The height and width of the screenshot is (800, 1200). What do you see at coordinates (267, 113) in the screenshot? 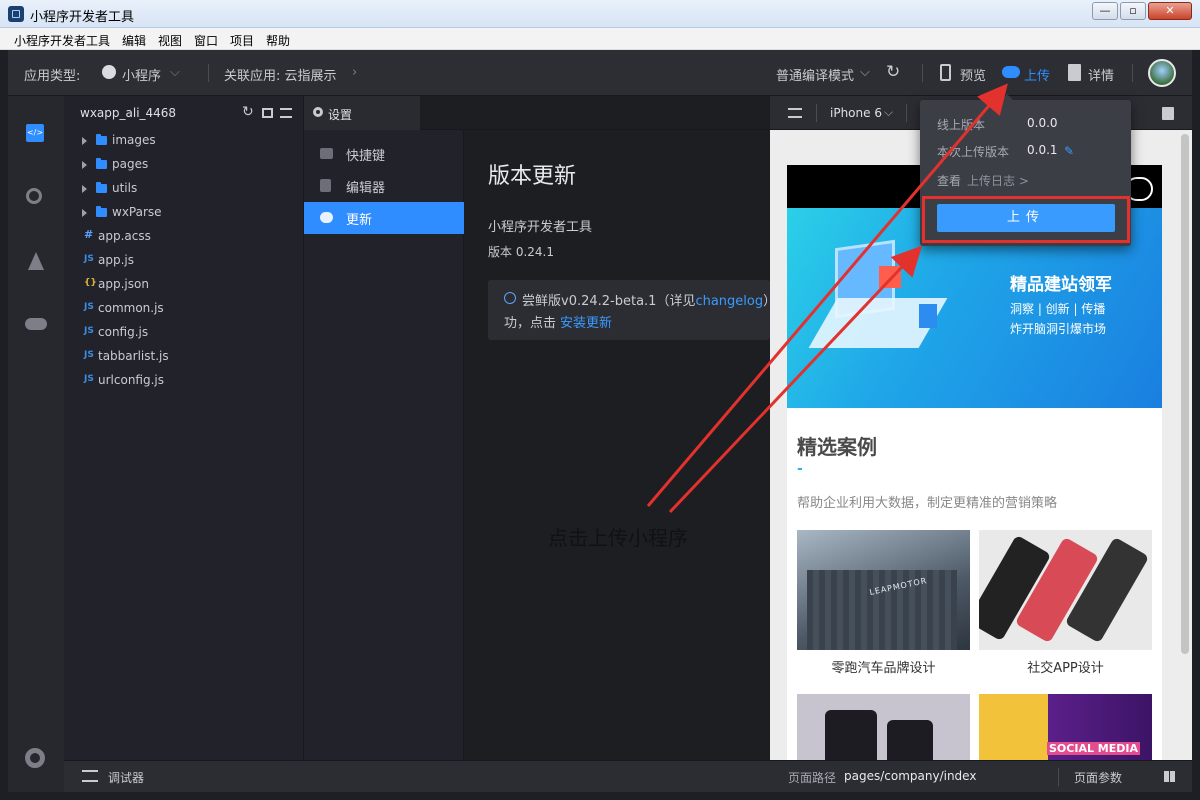
I see `collapse-icon` at bounding box center [267, 113].